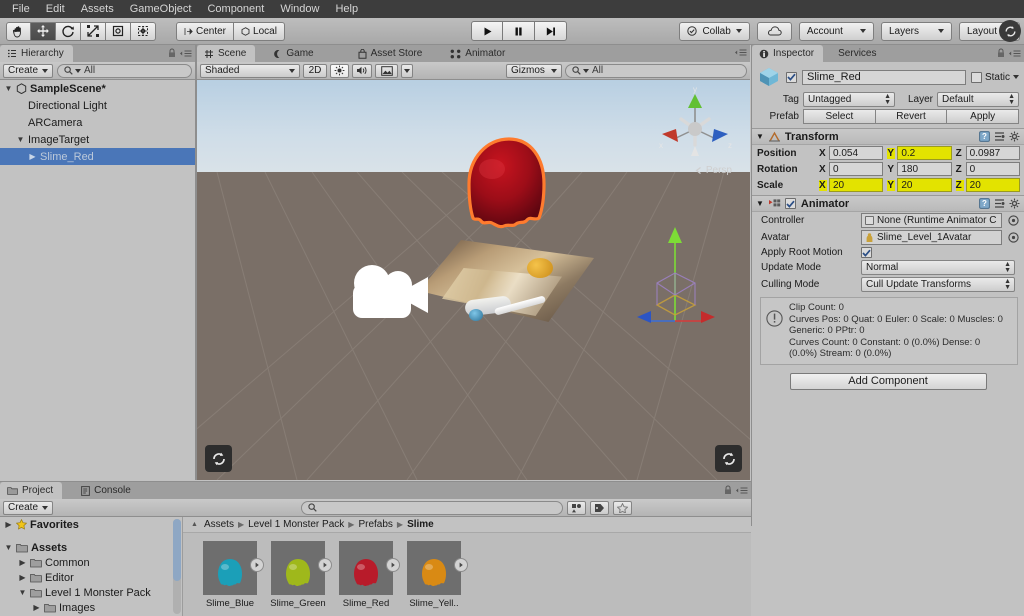 The image size is (1024, 616). Describe the element at coordinates (124, 70) in the screenshot. I see `hierarchy-search-input: All` at that location.